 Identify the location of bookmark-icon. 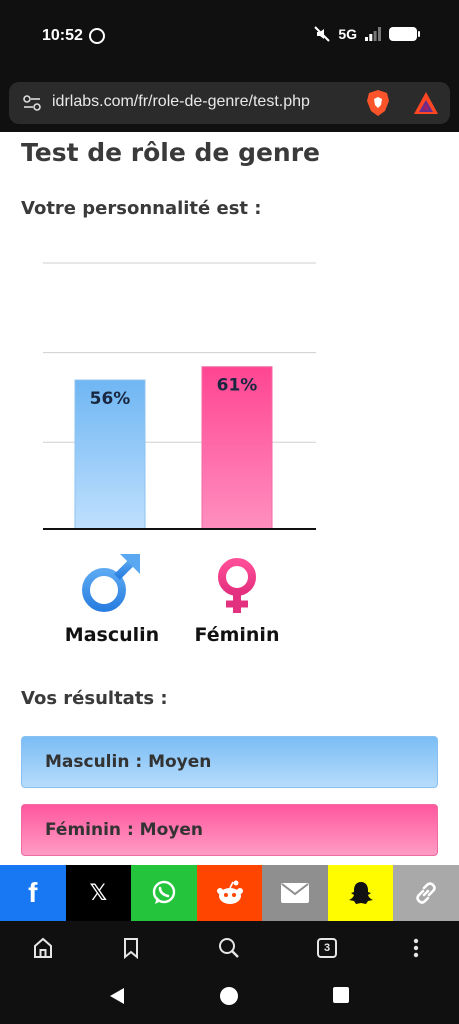
(131, 948).